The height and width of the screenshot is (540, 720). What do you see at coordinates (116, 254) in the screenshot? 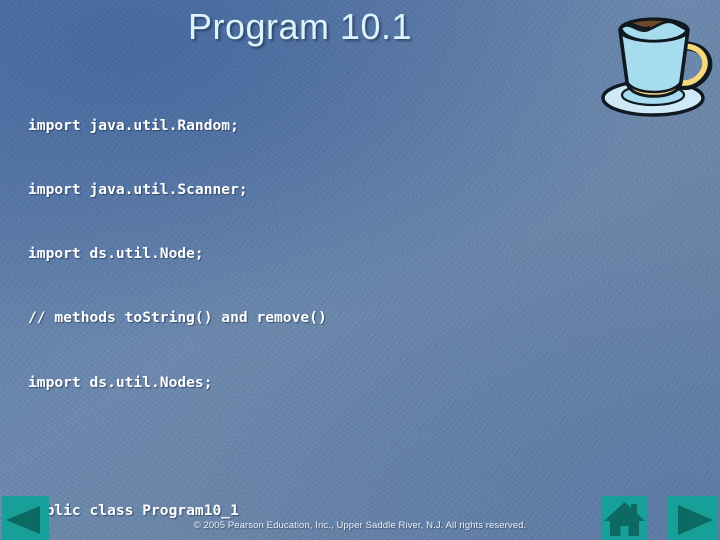
I see `code-line: import ds.util.Node;` at bounding box center [116, 254].